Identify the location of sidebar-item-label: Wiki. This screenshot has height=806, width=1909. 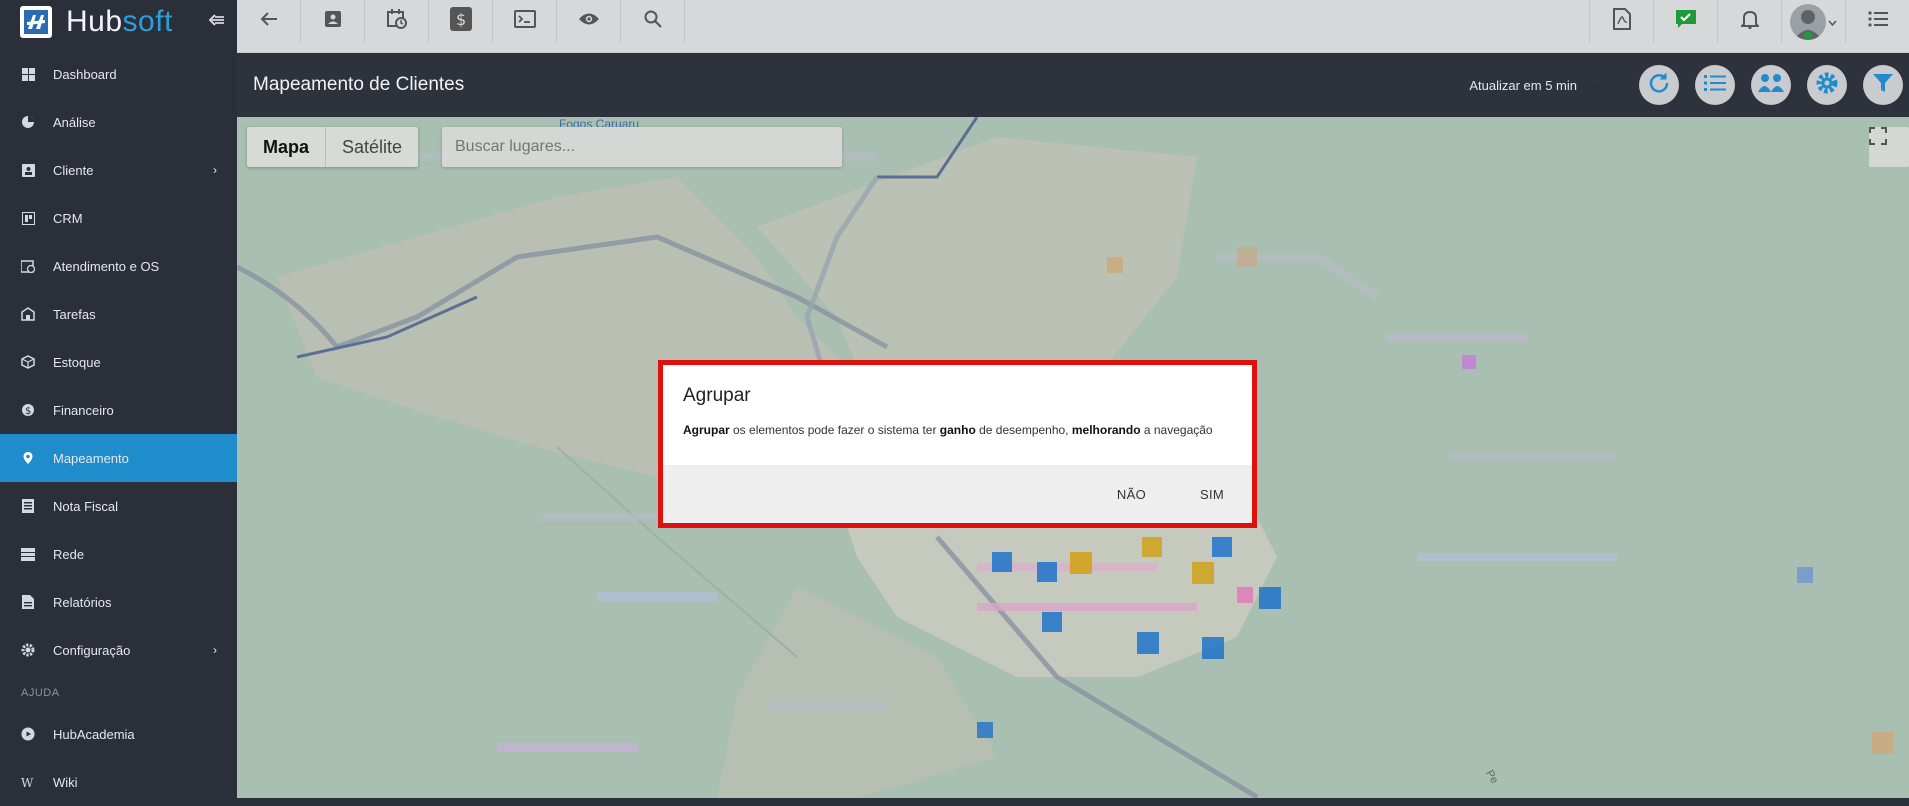
(65, 782).